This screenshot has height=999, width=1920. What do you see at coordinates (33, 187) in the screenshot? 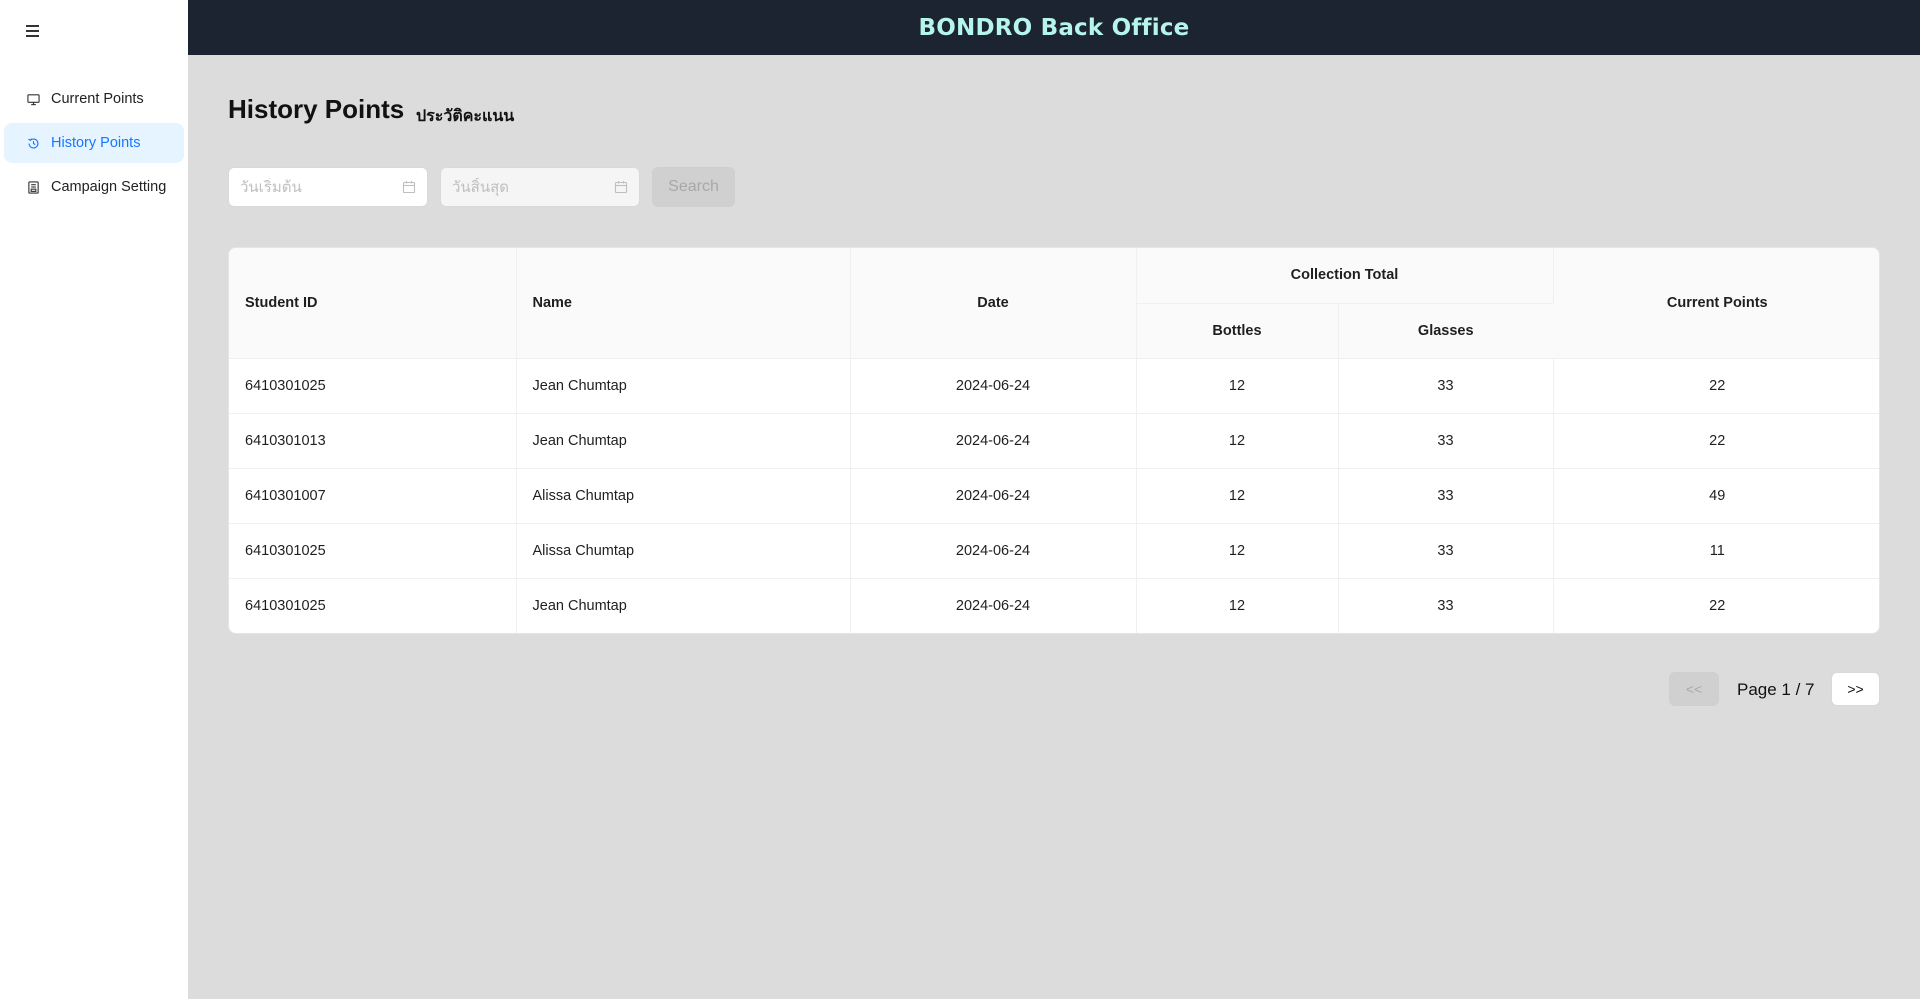
I see `document-icon` at bounding box center [33, 187].